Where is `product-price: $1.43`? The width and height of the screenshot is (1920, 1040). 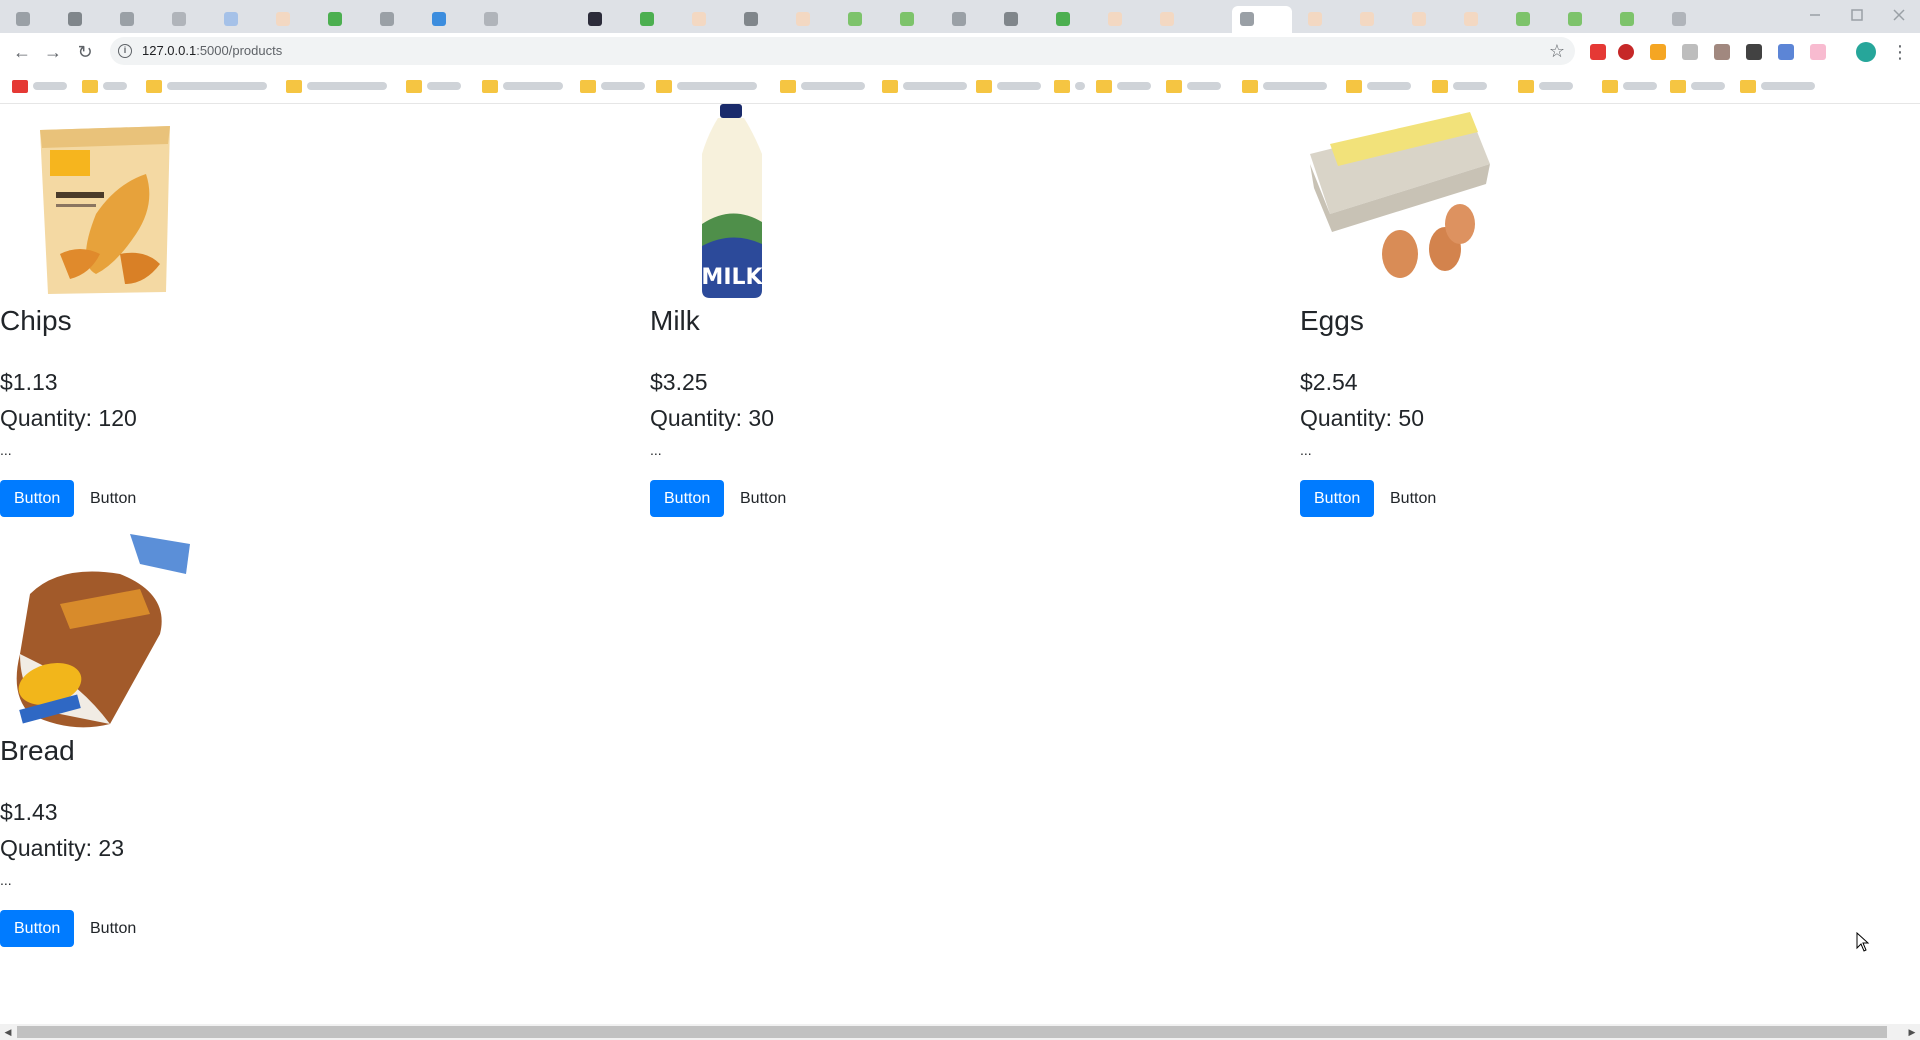
product-price: $1.43 is located at coordinates (29, 812).